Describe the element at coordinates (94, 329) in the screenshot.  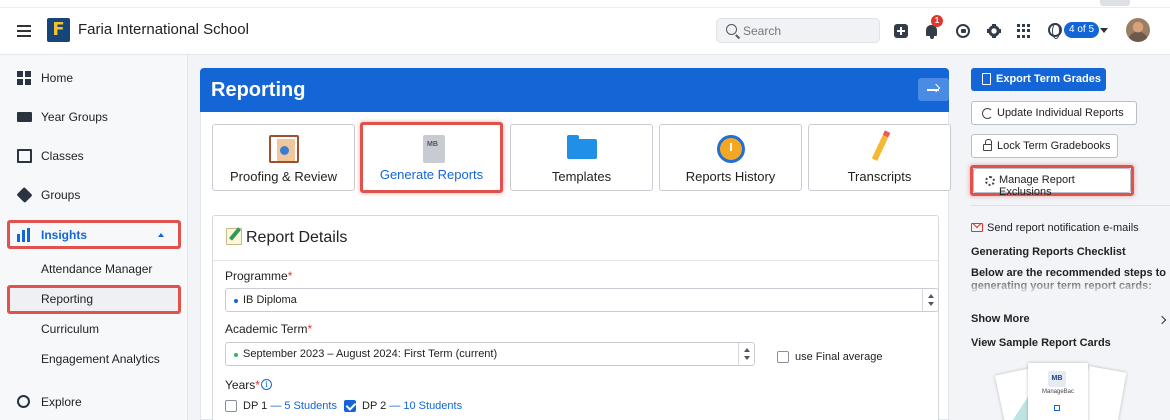
I see `sidebar-sub-curriculum: Curriculum` at that location.